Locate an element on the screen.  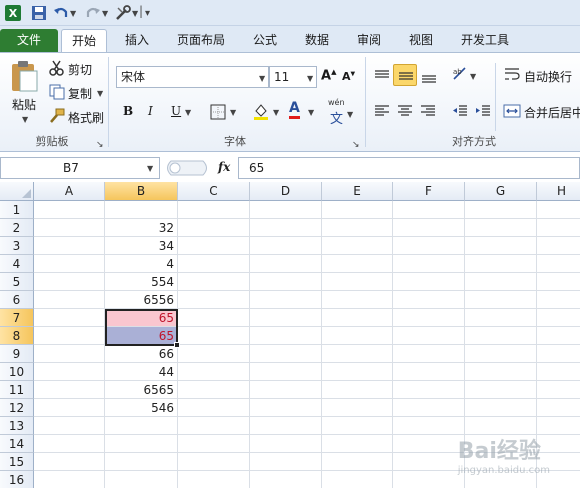
orientation-dropdown-icon: ▼ is located at coordinates (473, 76).